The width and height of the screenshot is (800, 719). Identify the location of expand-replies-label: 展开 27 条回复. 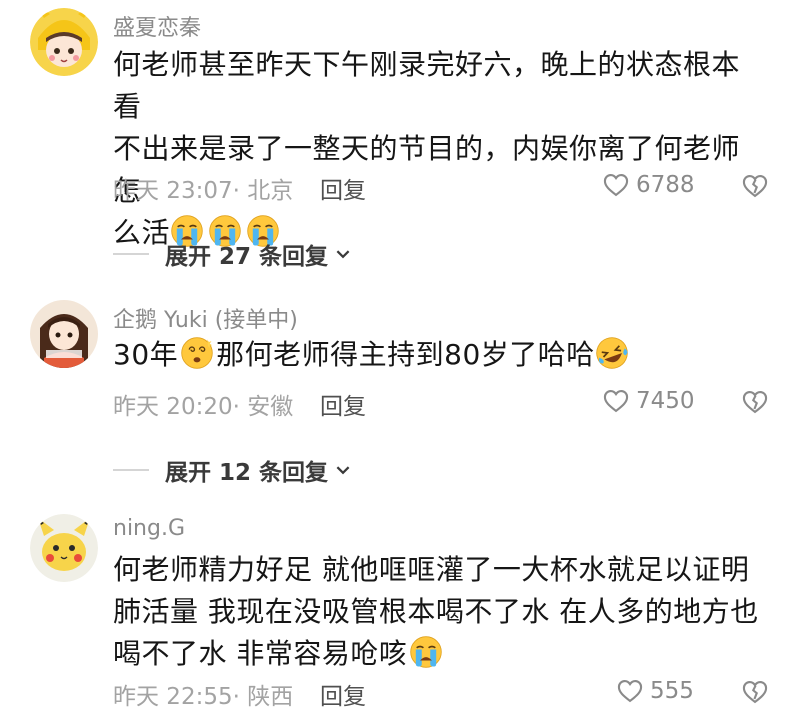
(247, 257).